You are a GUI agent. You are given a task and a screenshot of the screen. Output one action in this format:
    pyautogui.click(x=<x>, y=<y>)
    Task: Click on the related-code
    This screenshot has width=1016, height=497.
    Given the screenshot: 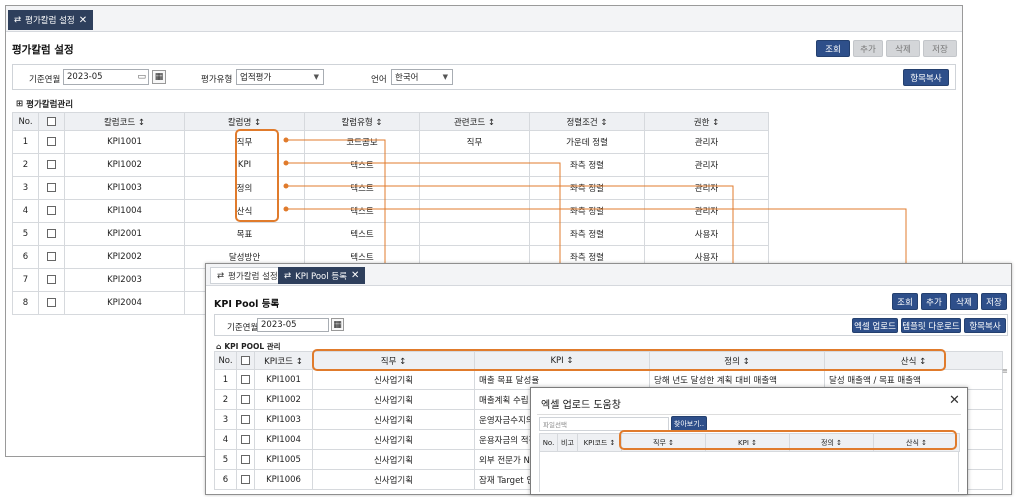 What is the action you would take?
    pyautogui.click(x=474, y=165)
    